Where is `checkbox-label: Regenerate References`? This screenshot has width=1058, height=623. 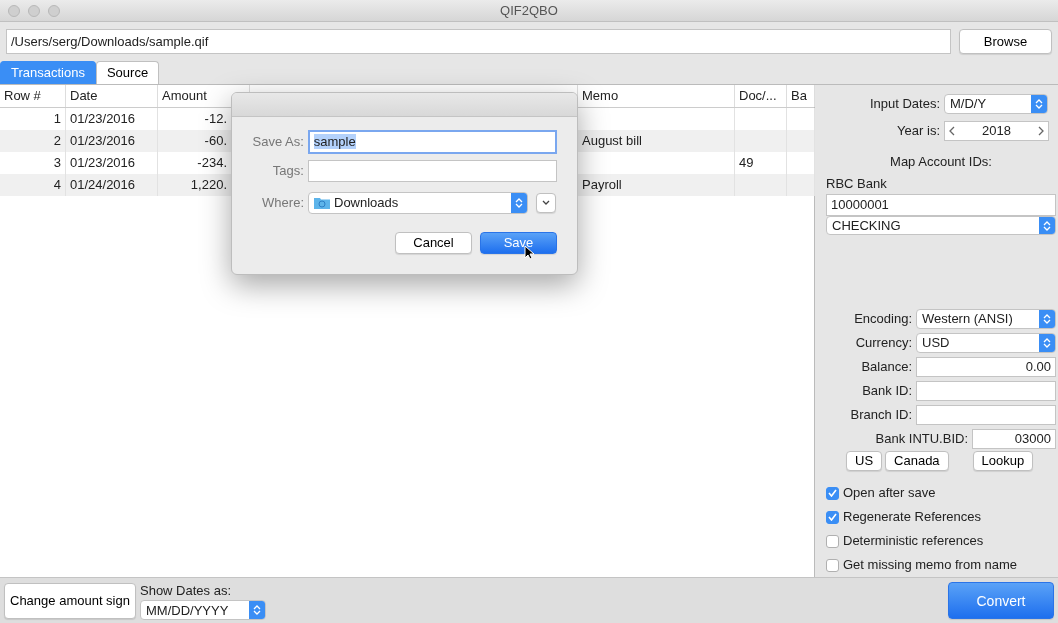
checkbox-label: Regenerate References is located at coordinates (912, 517).